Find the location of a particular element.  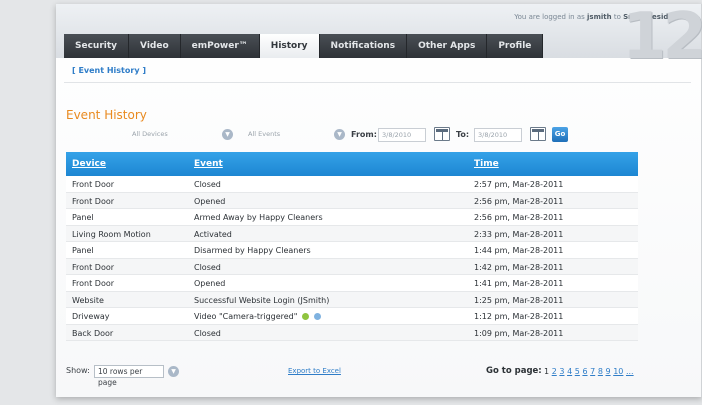

event-filter-value: All Events is located at coordinates (264, 134).